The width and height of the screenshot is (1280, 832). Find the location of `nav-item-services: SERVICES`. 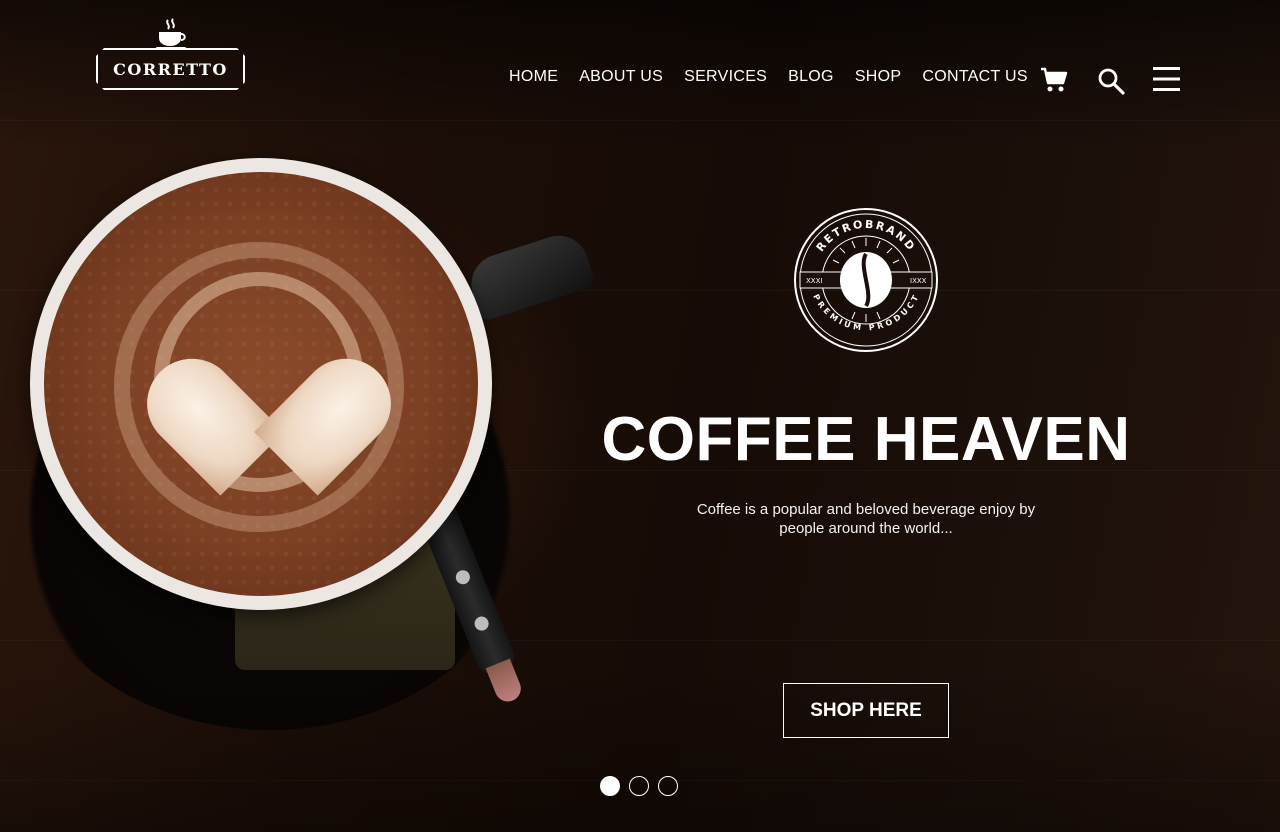

nav-item-services: SERVICES is located at coordinates (725, 77).